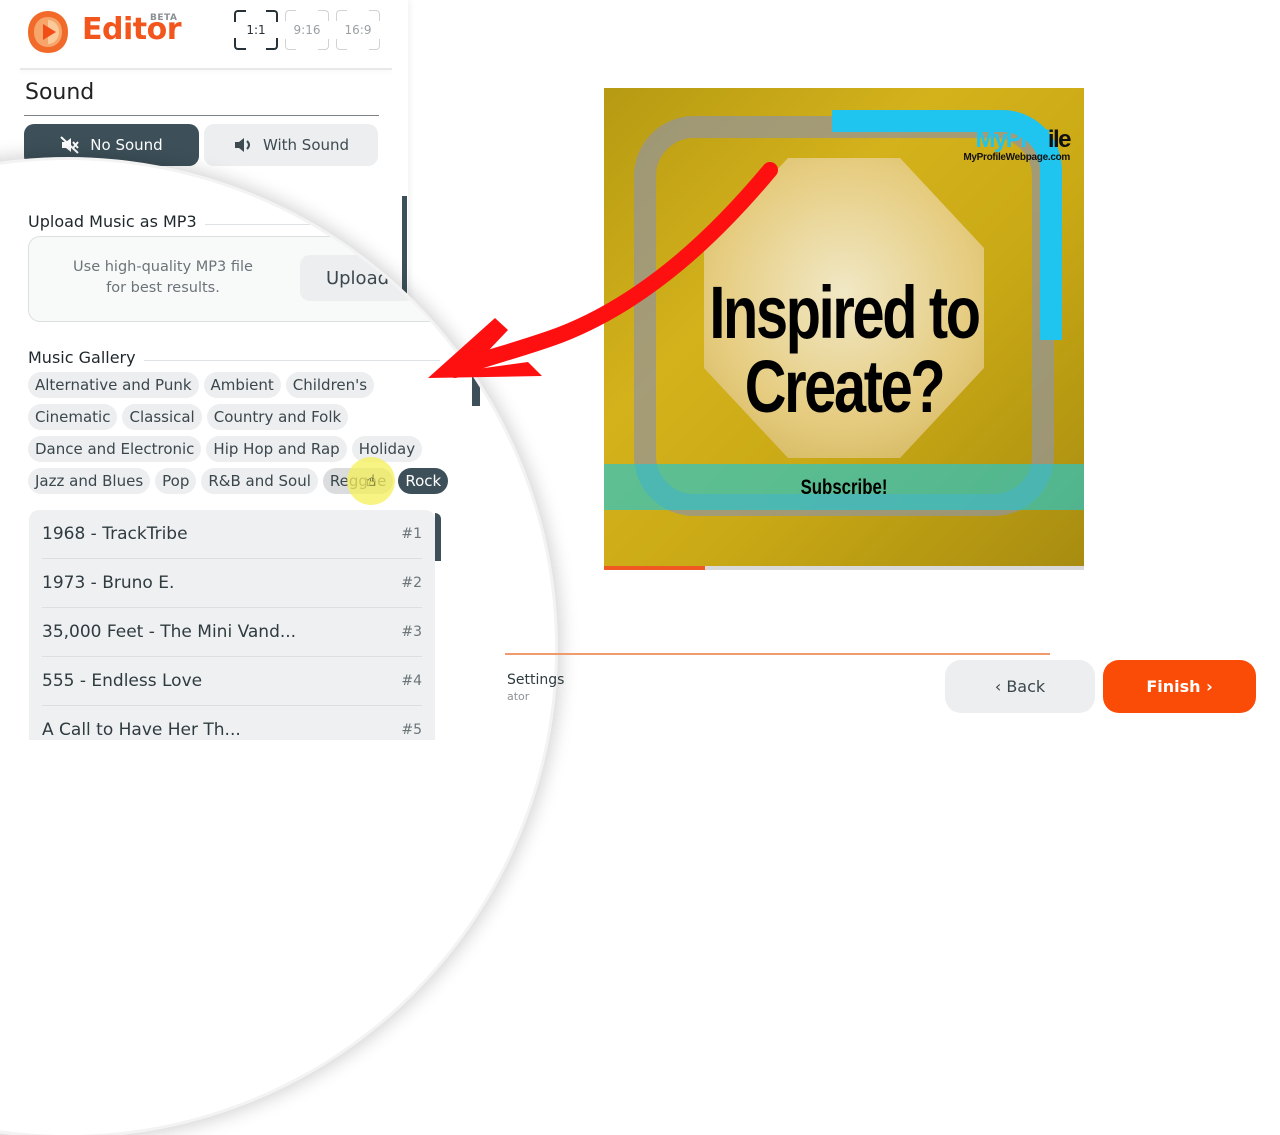  Describe the element at coordinates (176, 481) in the screenshot. I see `genre-chip: Pop` at that location.